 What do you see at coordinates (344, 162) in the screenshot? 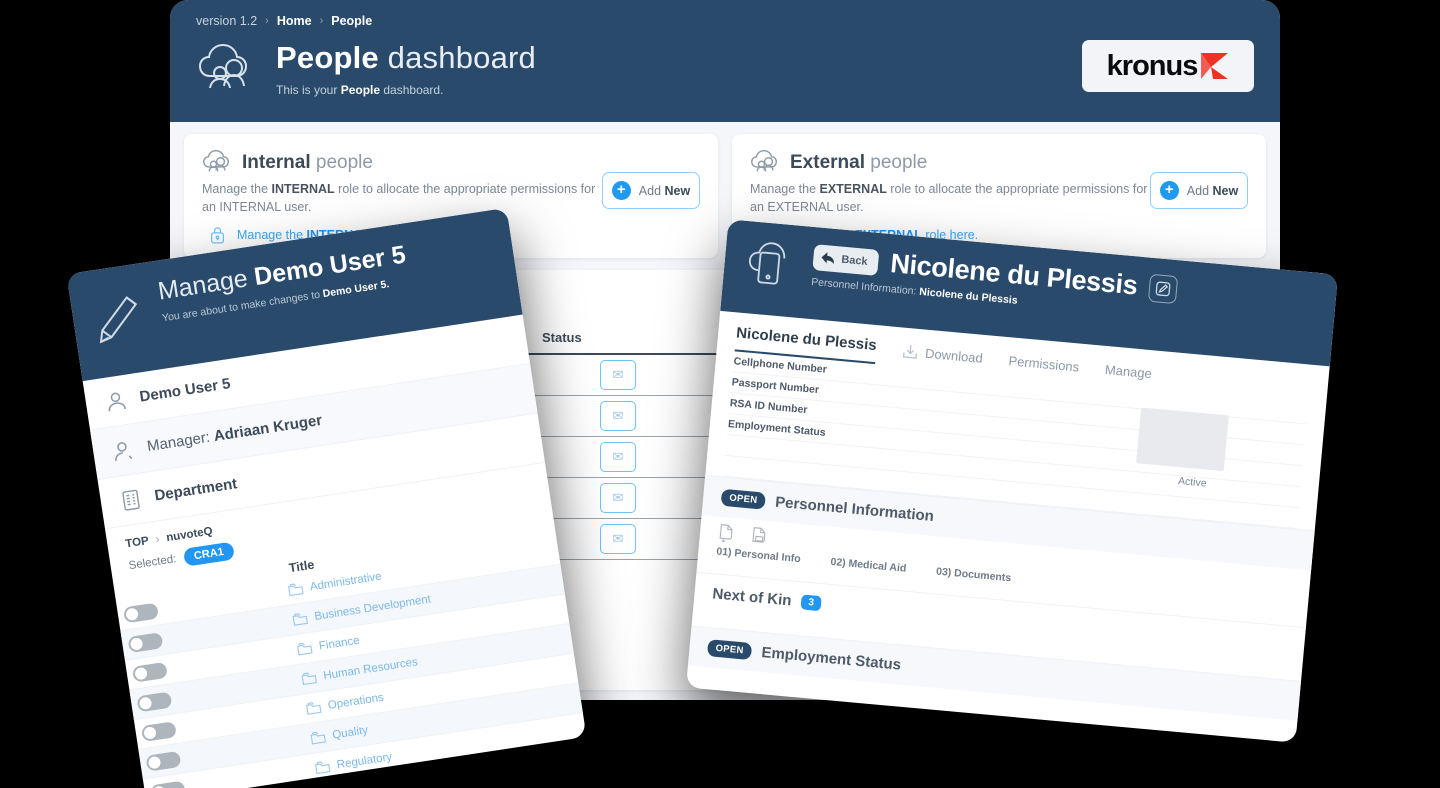
I see `internal-card-title-light: people` at bounding box center [344, 162].